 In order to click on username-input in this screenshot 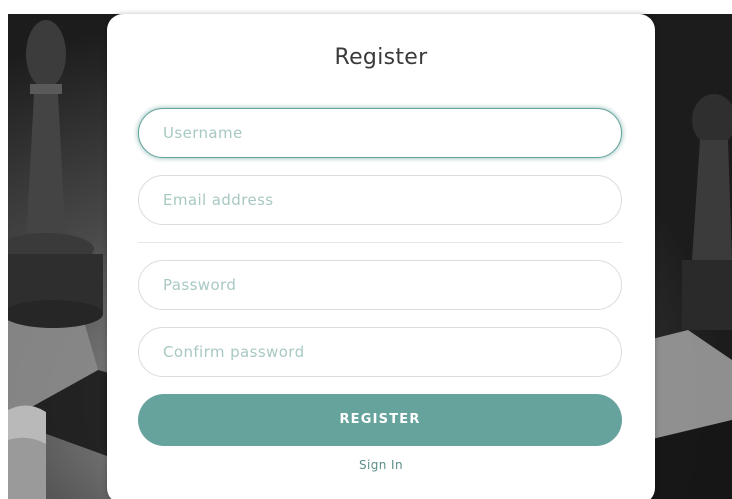, I will do `click(378, 133)`.